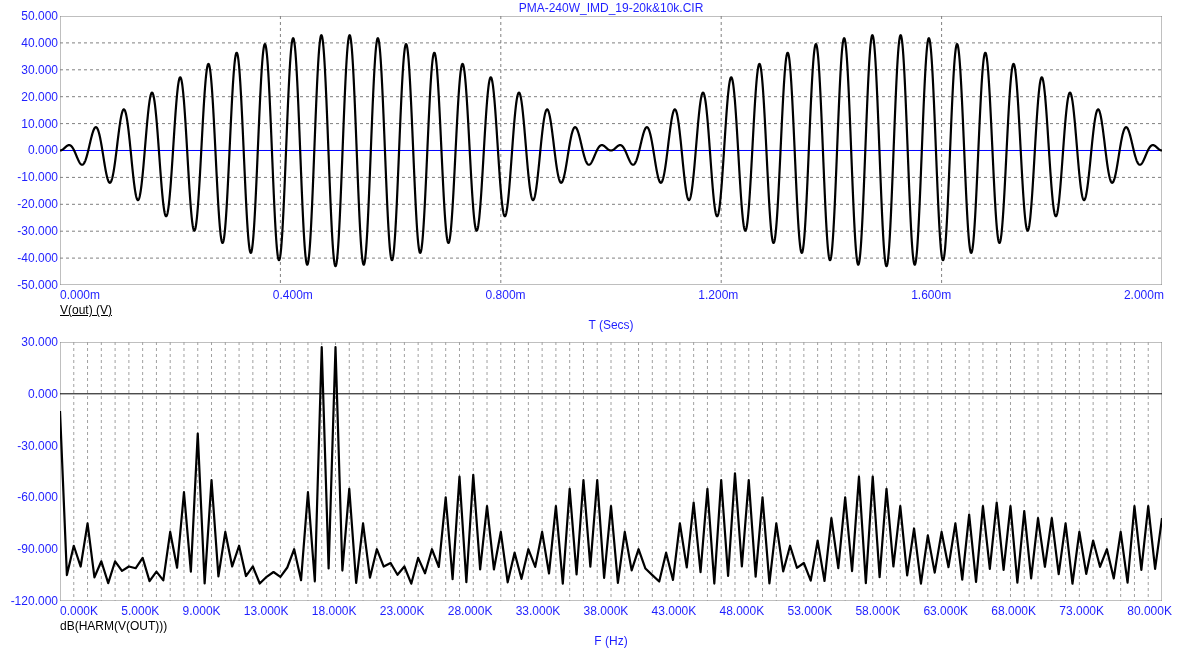 Image resolution: width=1195 pixels, height=656 pixels. Describe the element at coordinates (505, 295) in the screenshot. I see `x-axis-label: 0.800m` at that location.